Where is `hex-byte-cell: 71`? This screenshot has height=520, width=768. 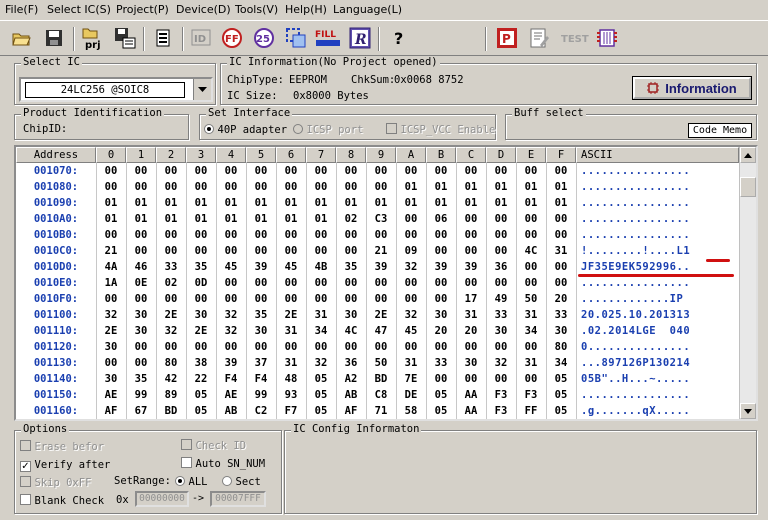
hex-byte-cell: 71 is located at coordinates (381, 411).